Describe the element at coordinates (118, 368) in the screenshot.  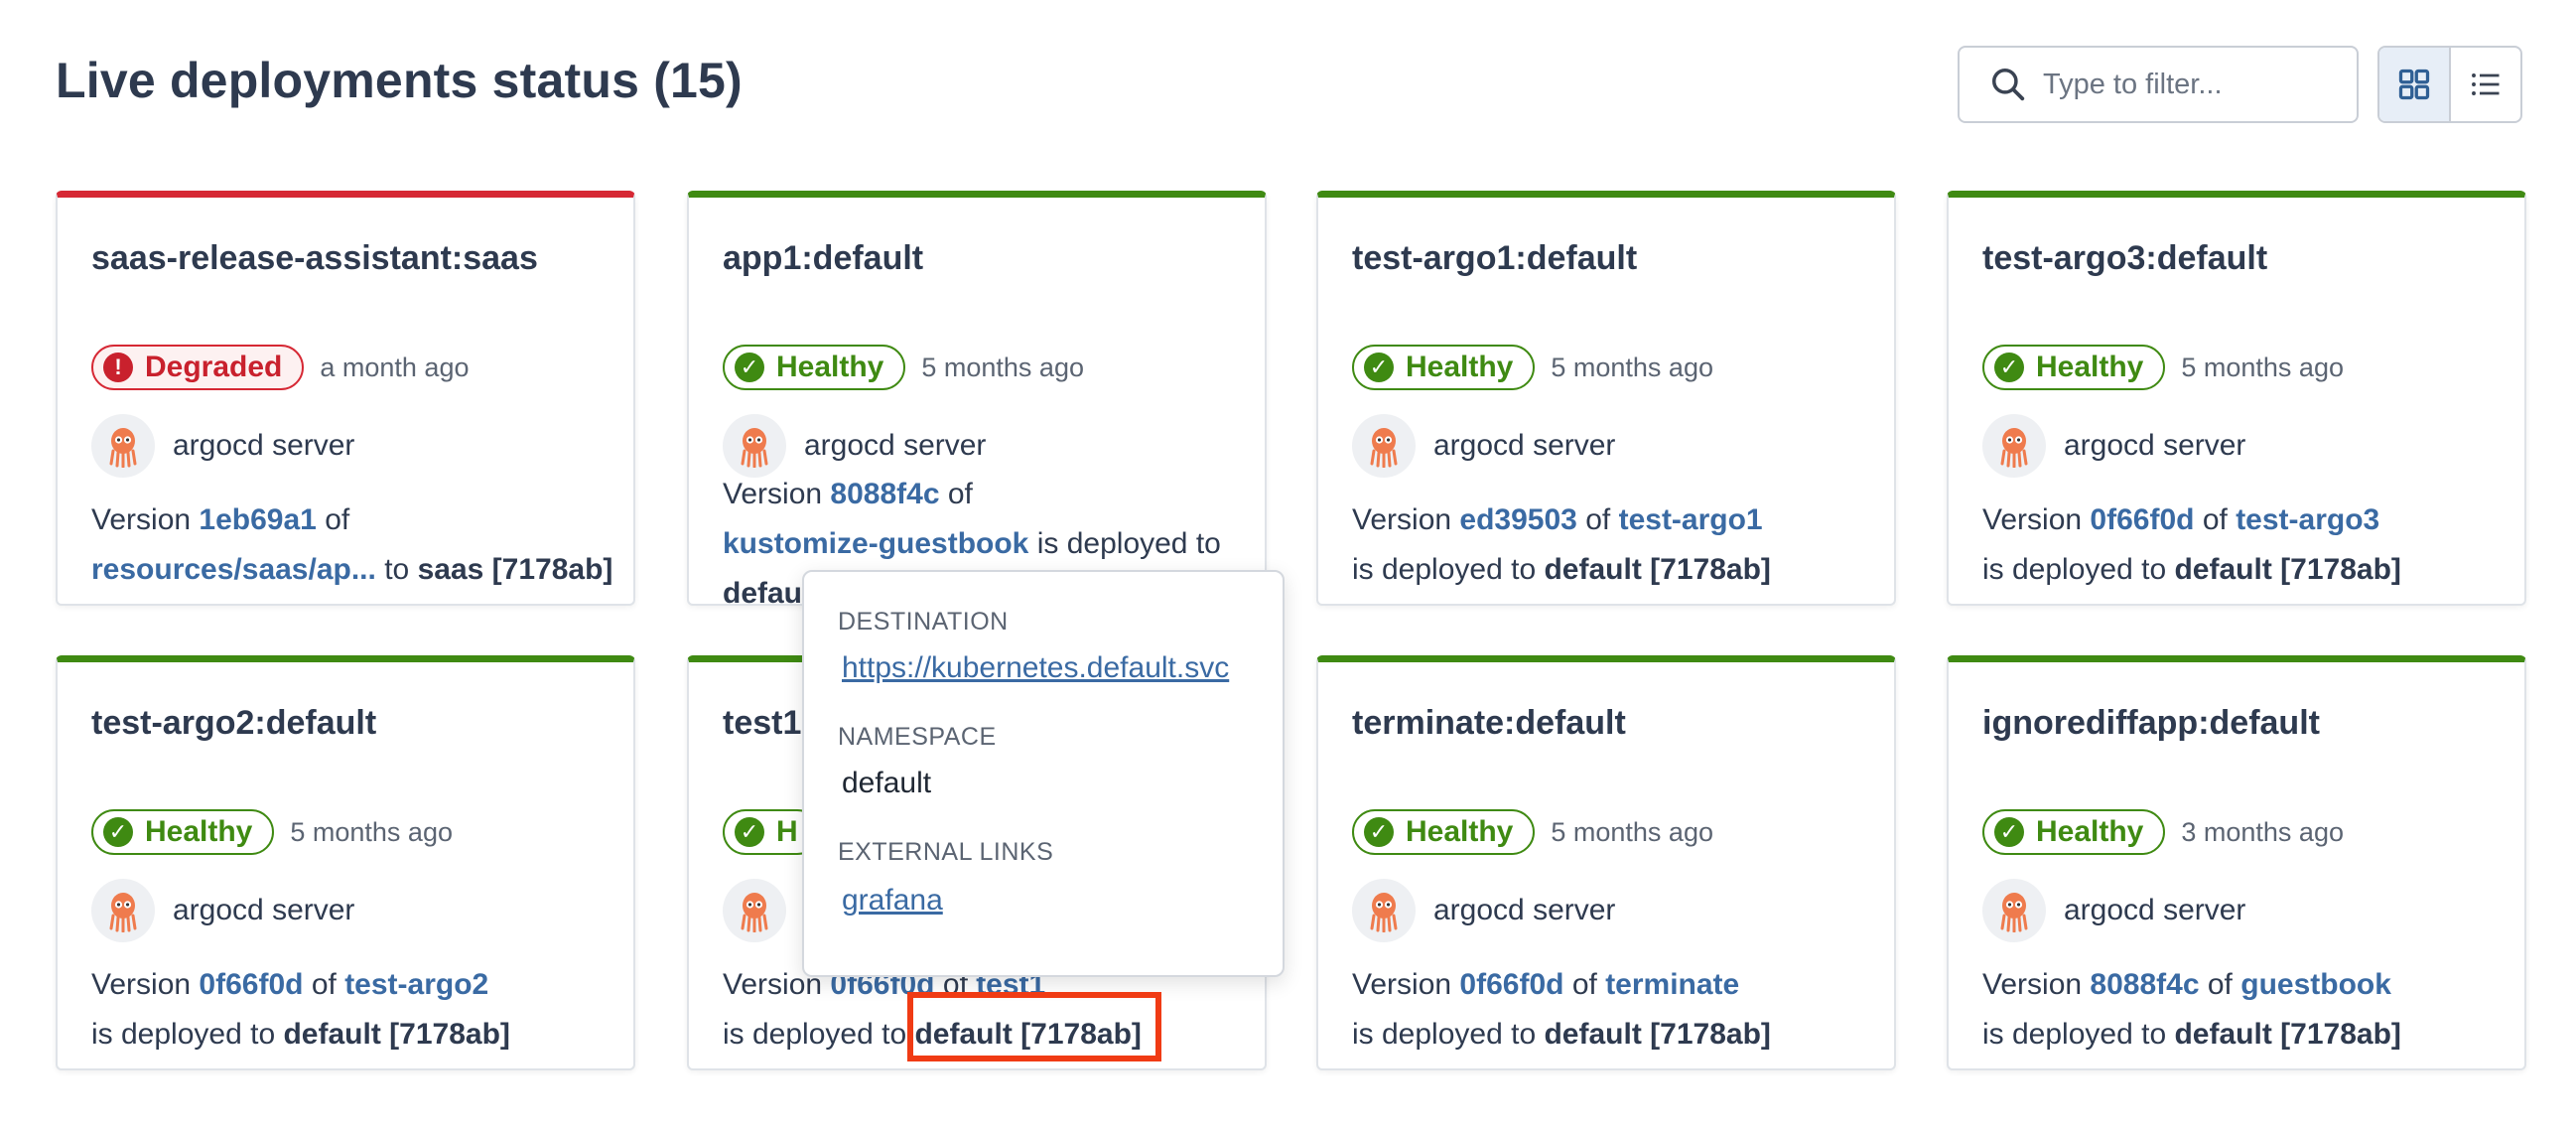
I see `error-icon: !` at that location.